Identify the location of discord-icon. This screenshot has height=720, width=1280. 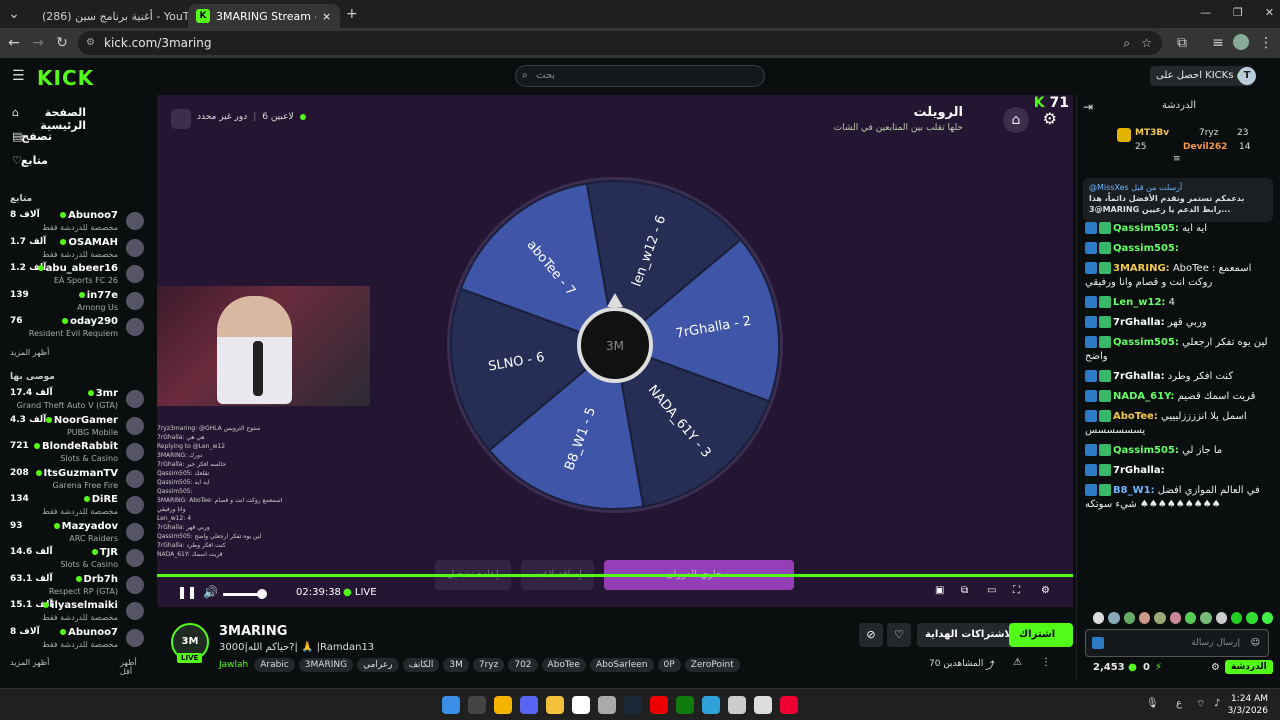
(529, 705).